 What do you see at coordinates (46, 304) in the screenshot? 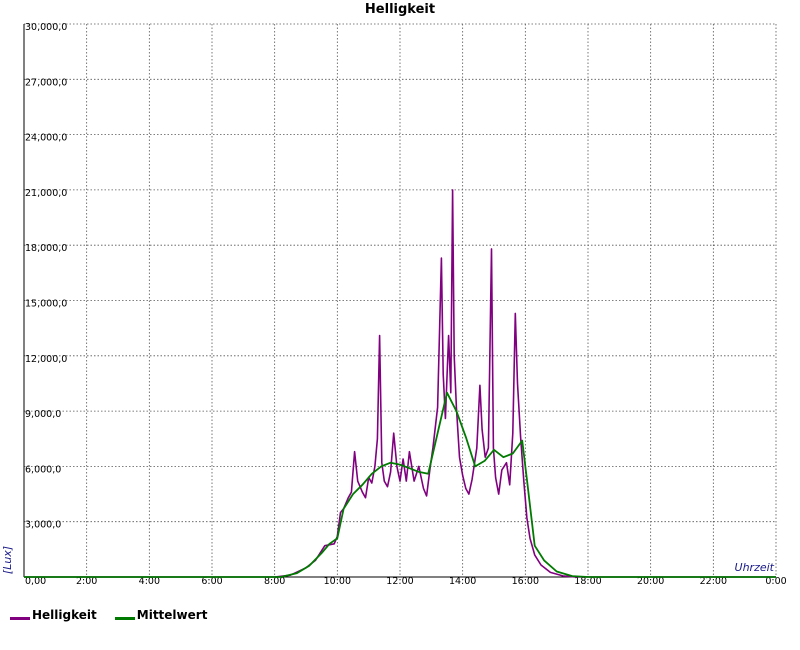
I see `y-tick-label: 15,000,0` at bounding box center [46, 304].